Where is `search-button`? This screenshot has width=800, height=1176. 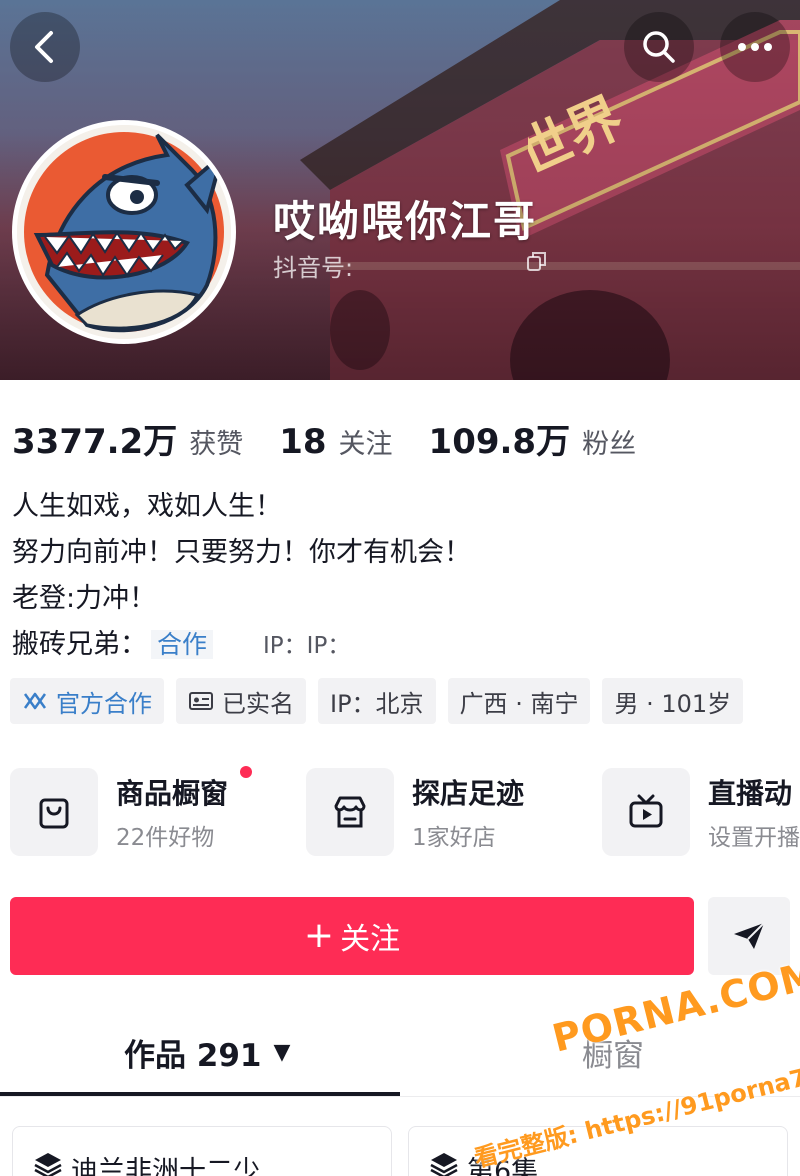 search-button is located at coordinates (659, 47).